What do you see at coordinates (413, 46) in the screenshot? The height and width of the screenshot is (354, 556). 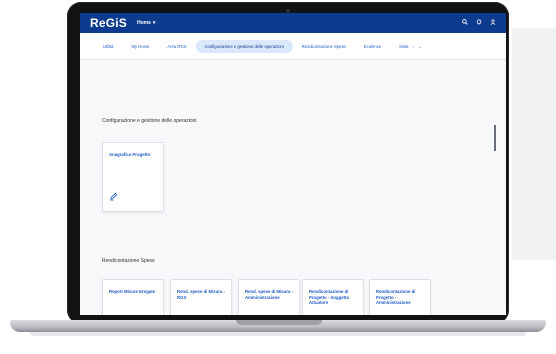 I see `chevron-right-icon: ›` at bounding box center [413, 46].